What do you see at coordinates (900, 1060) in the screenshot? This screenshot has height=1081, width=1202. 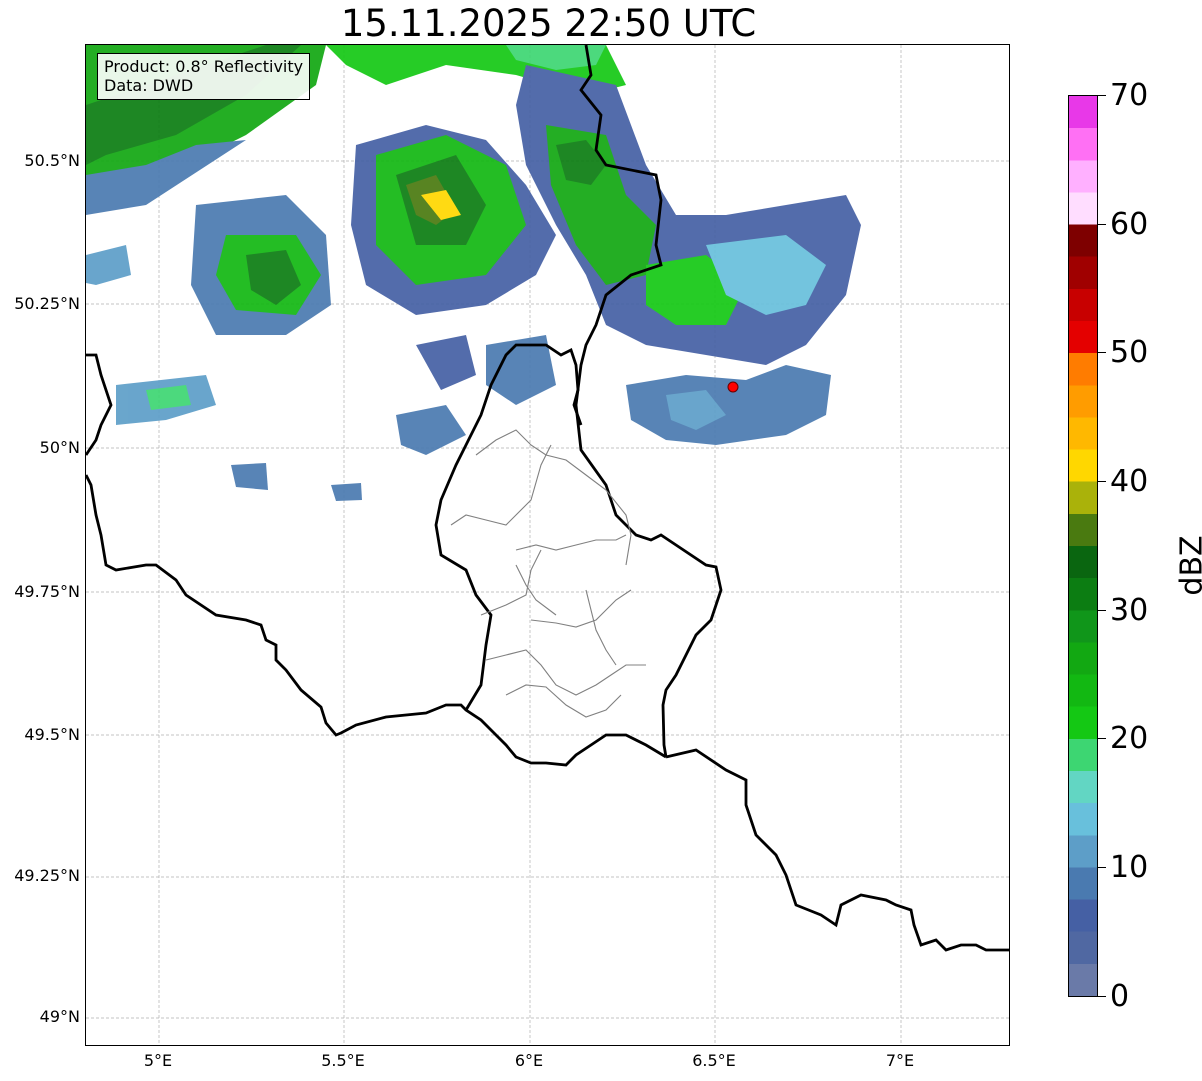 I see `lon-tick-label: 7°E` at bounding box center [900, 1060].